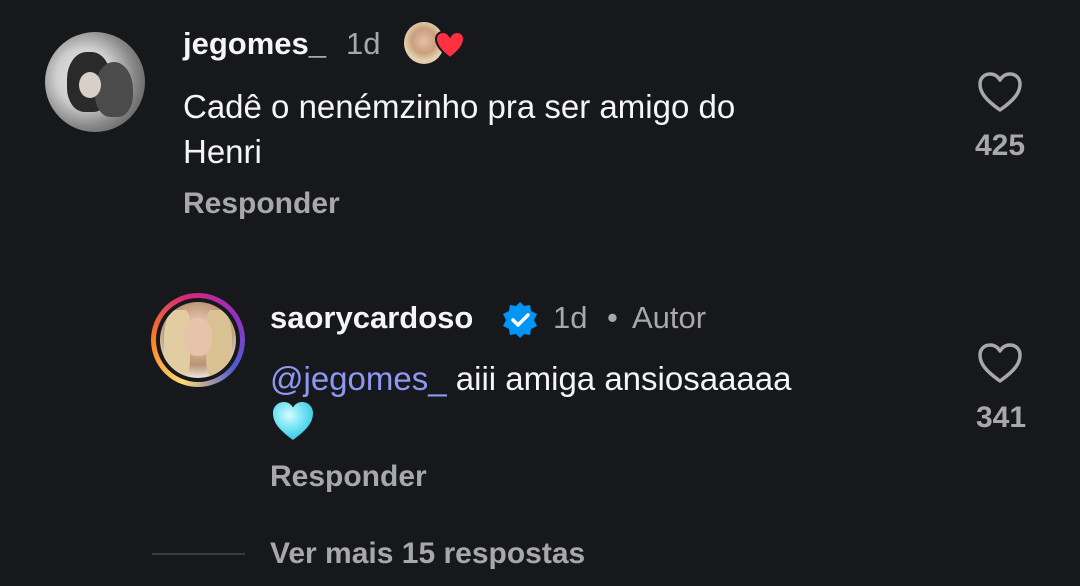 The height and width of the screenshot is (586, 1080). I want to click on thread-divider, so click(198, 554).